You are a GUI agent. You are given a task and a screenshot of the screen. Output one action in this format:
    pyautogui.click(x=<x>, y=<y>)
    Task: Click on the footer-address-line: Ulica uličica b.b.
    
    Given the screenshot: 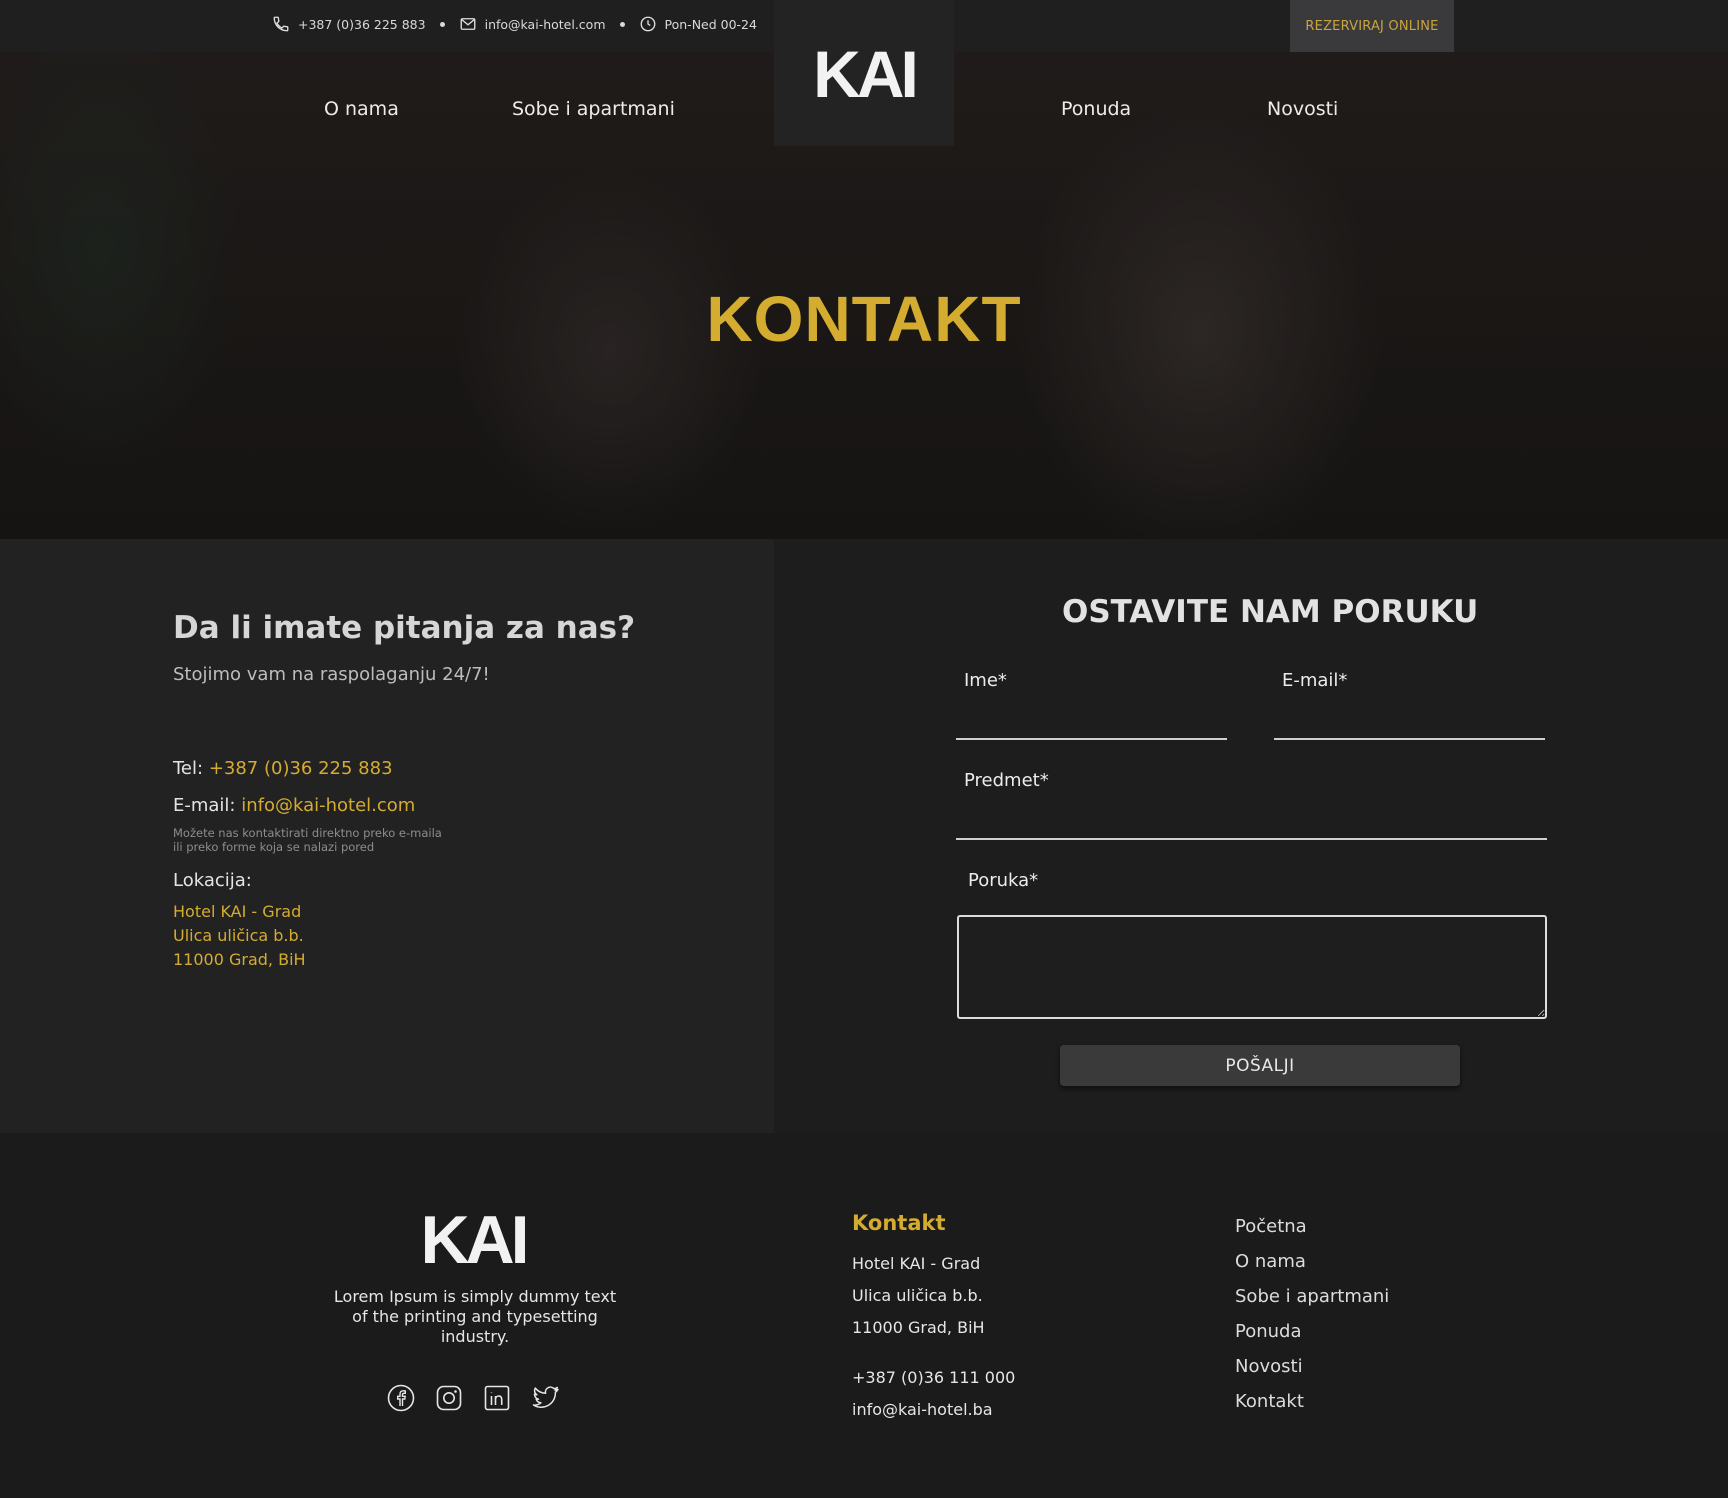 What is the action you would take?
    pyautogui.click(x=917, y=1295)
    